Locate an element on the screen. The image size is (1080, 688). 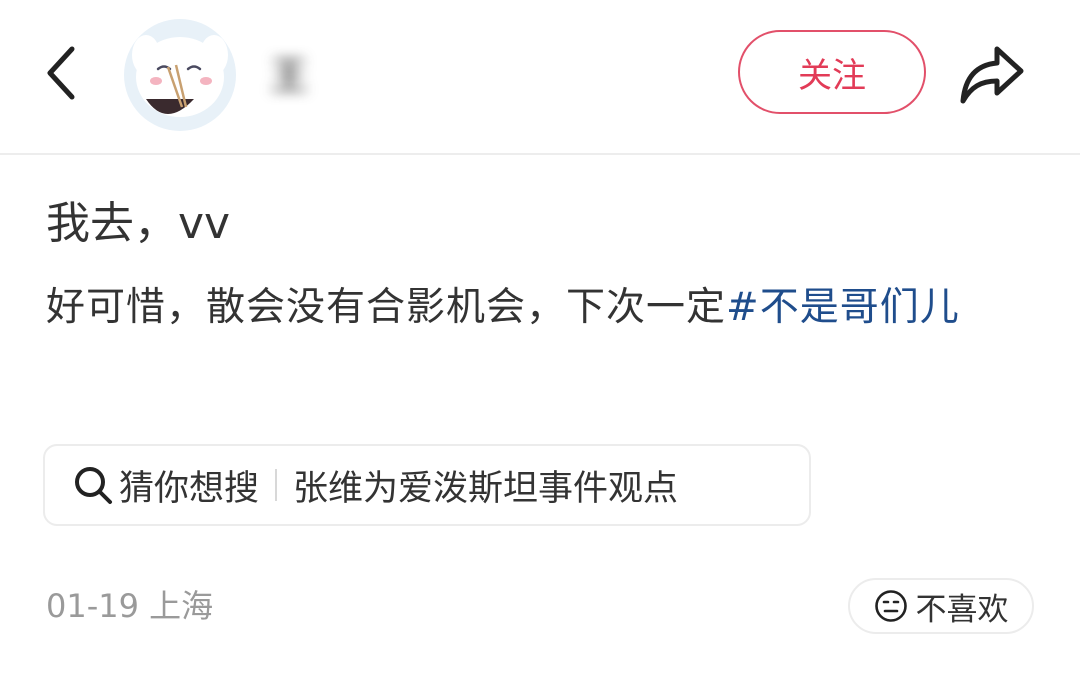
chevron-left-icon is located at coordinates (61, 73).